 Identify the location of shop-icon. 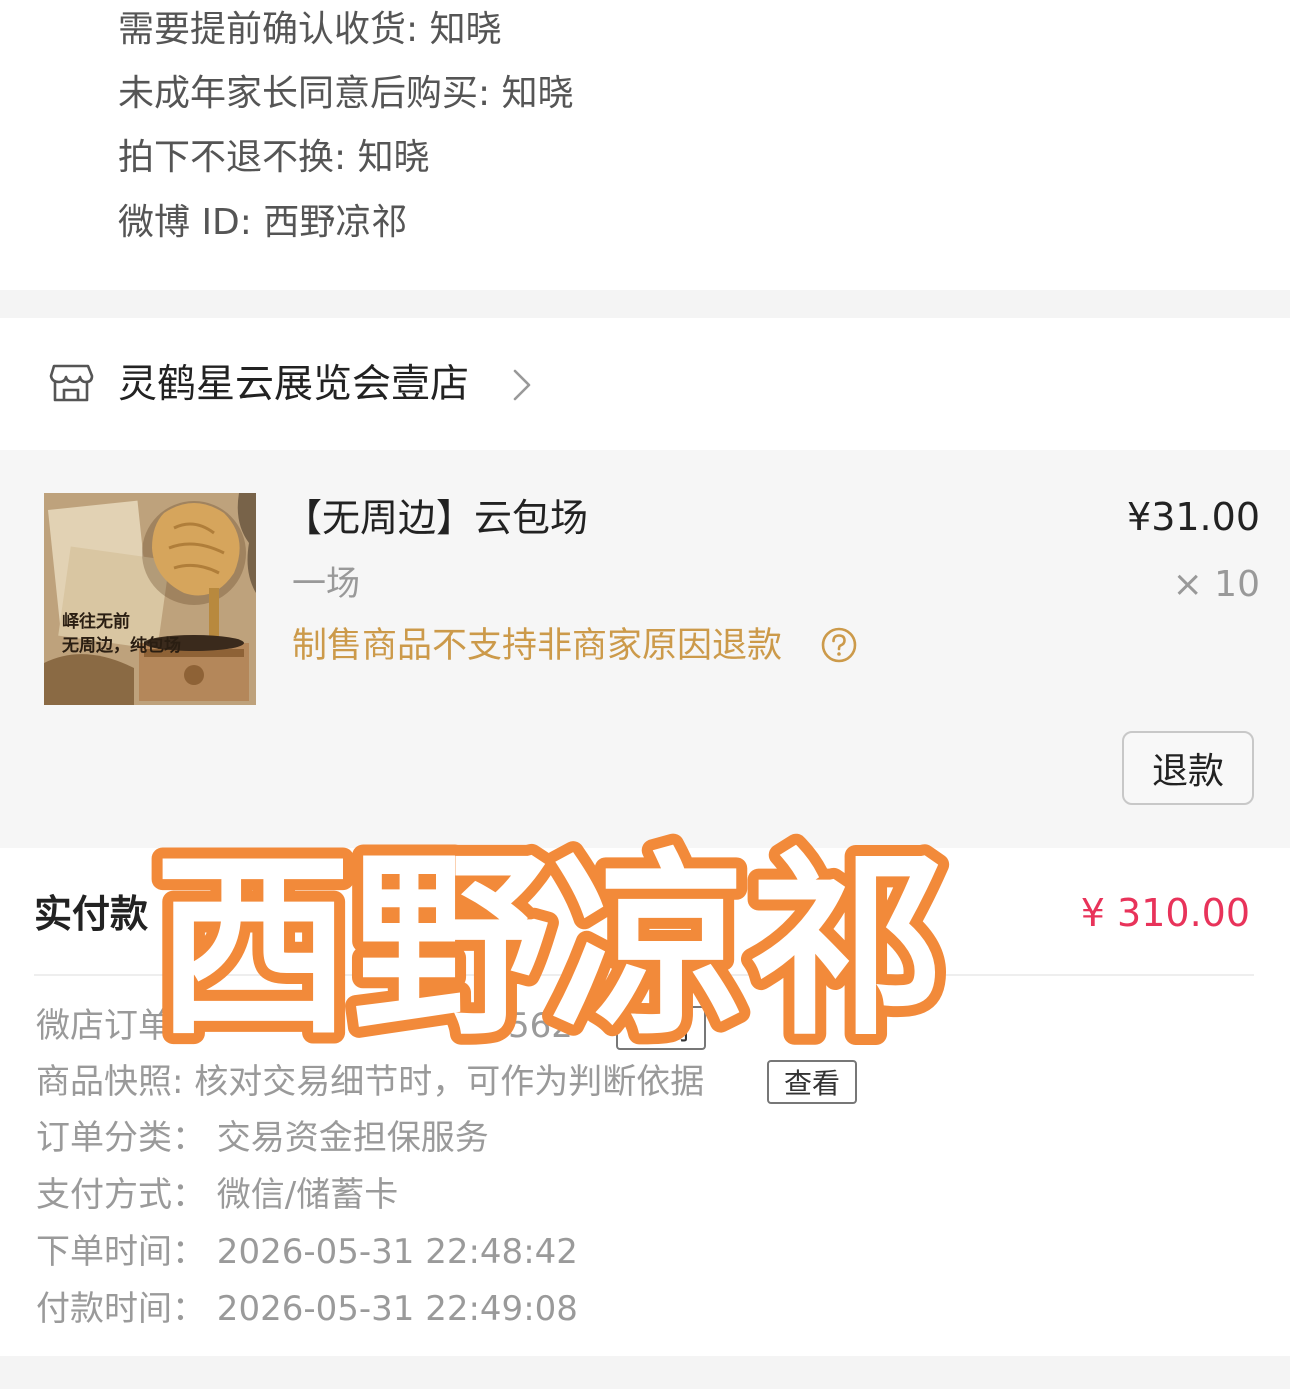
(71, 383).